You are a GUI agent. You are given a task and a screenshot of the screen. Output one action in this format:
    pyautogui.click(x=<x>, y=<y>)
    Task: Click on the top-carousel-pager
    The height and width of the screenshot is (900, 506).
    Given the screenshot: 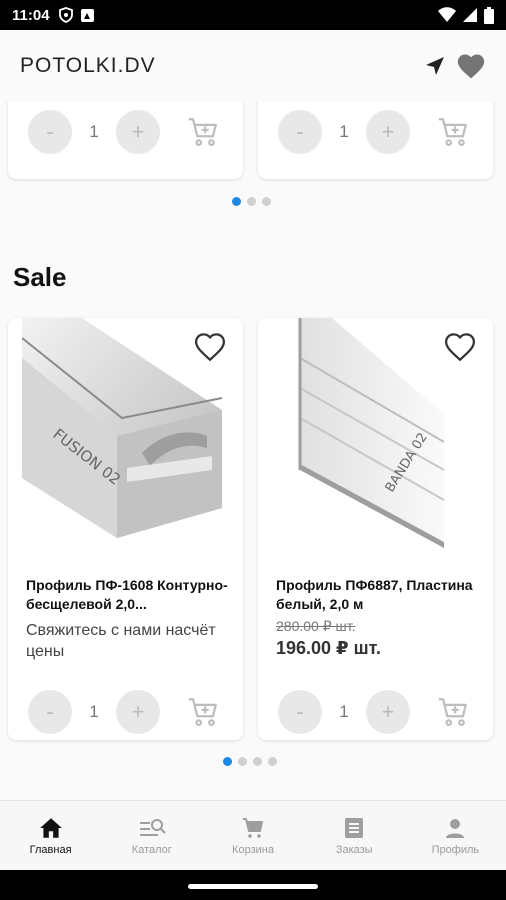 What is the action you would take?
    pyautogui.click(x=251, y=201)
    